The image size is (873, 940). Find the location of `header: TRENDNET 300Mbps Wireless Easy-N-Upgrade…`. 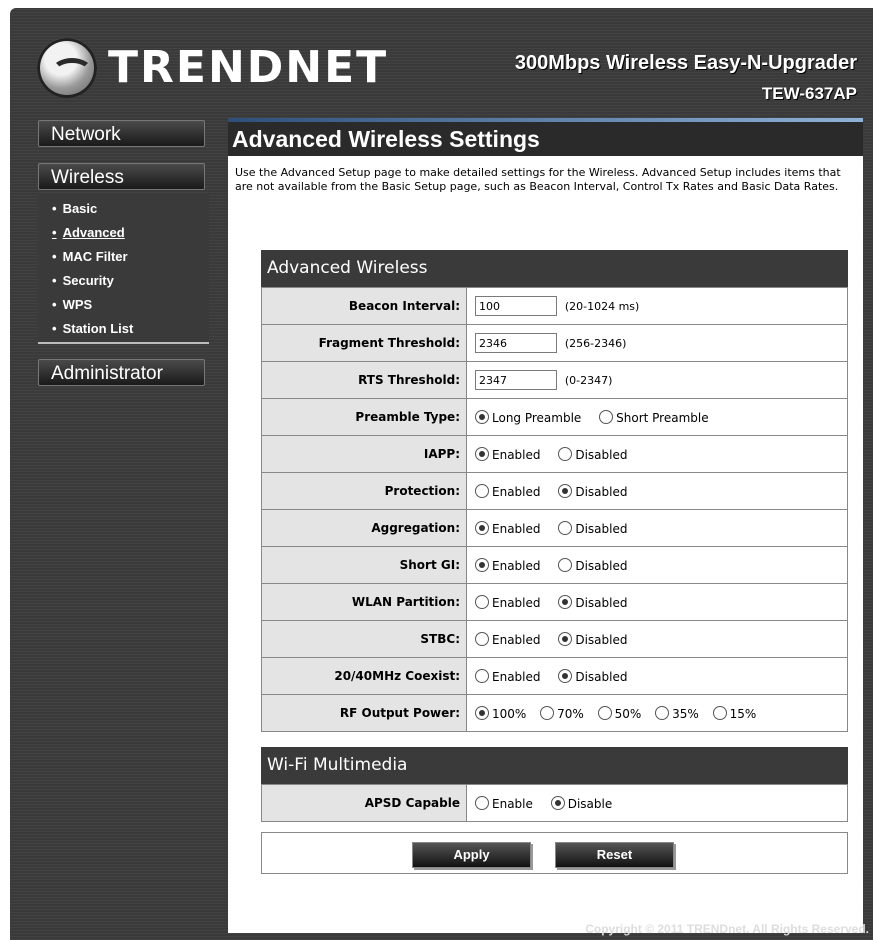

header: TRENDNET 300Mbps Wireless Easy-N-Upgrade… is located at coordinates (441, 60).